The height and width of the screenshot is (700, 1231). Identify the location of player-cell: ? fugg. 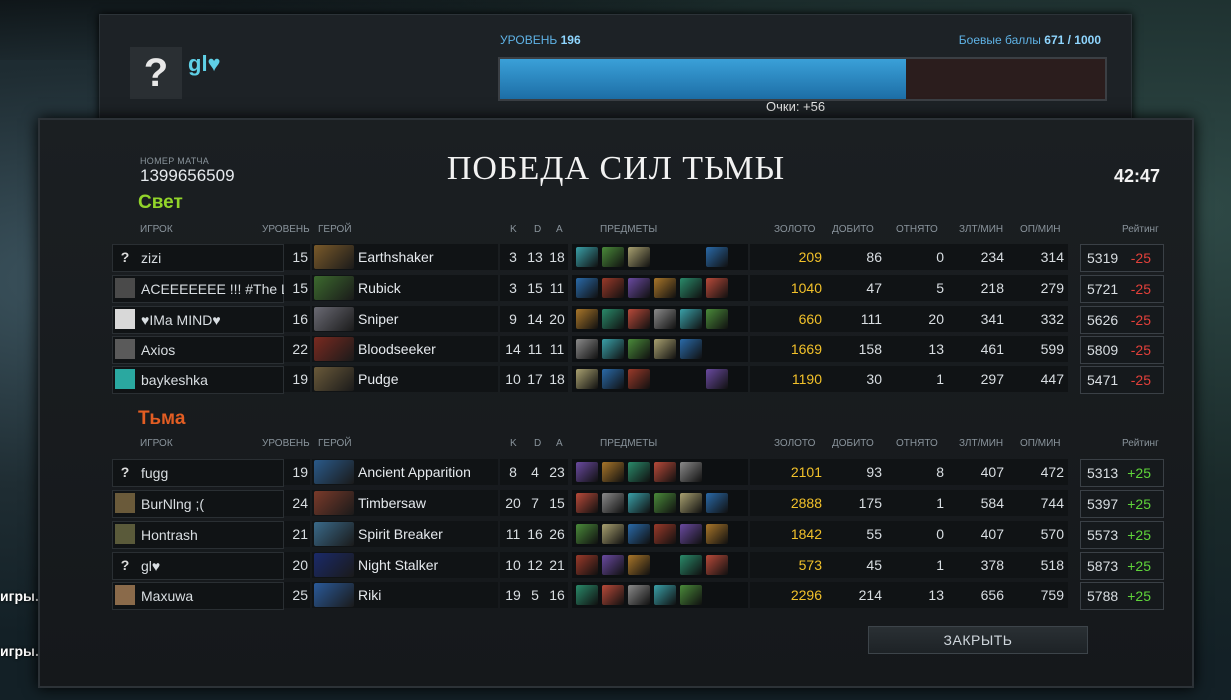
(198, 473).